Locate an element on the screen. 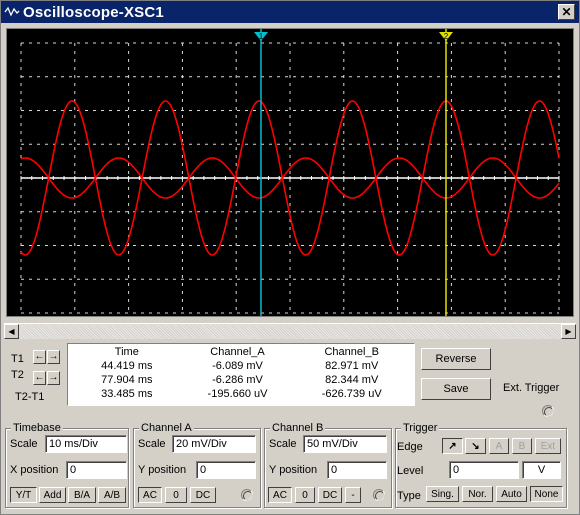 This screenshot has height=515, width=580. t1-cursor-arrows: ← → is located at coordinates (47, 357).